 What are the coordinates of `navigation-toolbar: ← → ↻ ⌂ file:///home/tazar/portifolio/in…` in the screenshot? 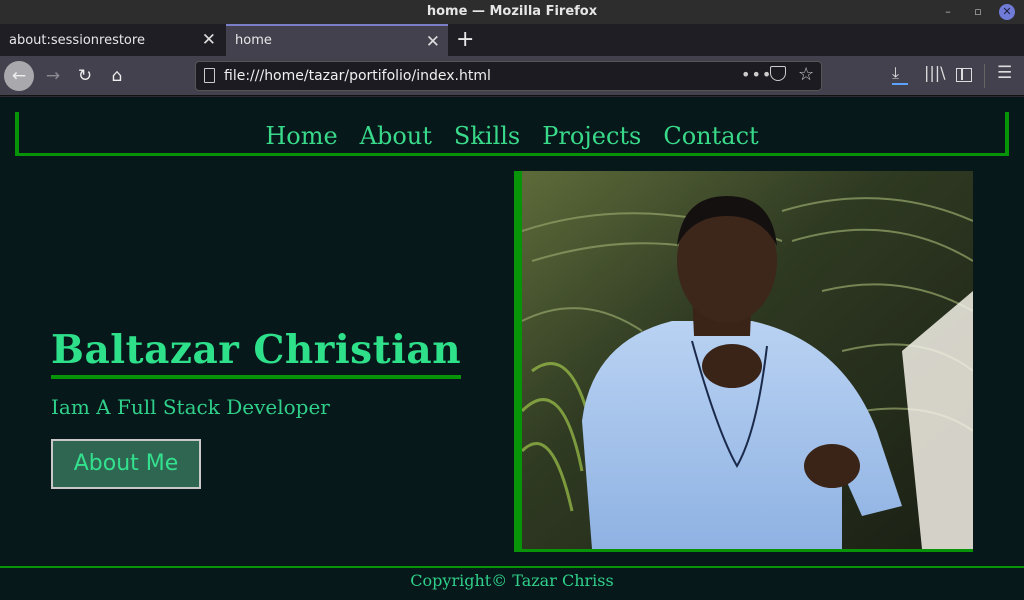 It's located at (512, 76).